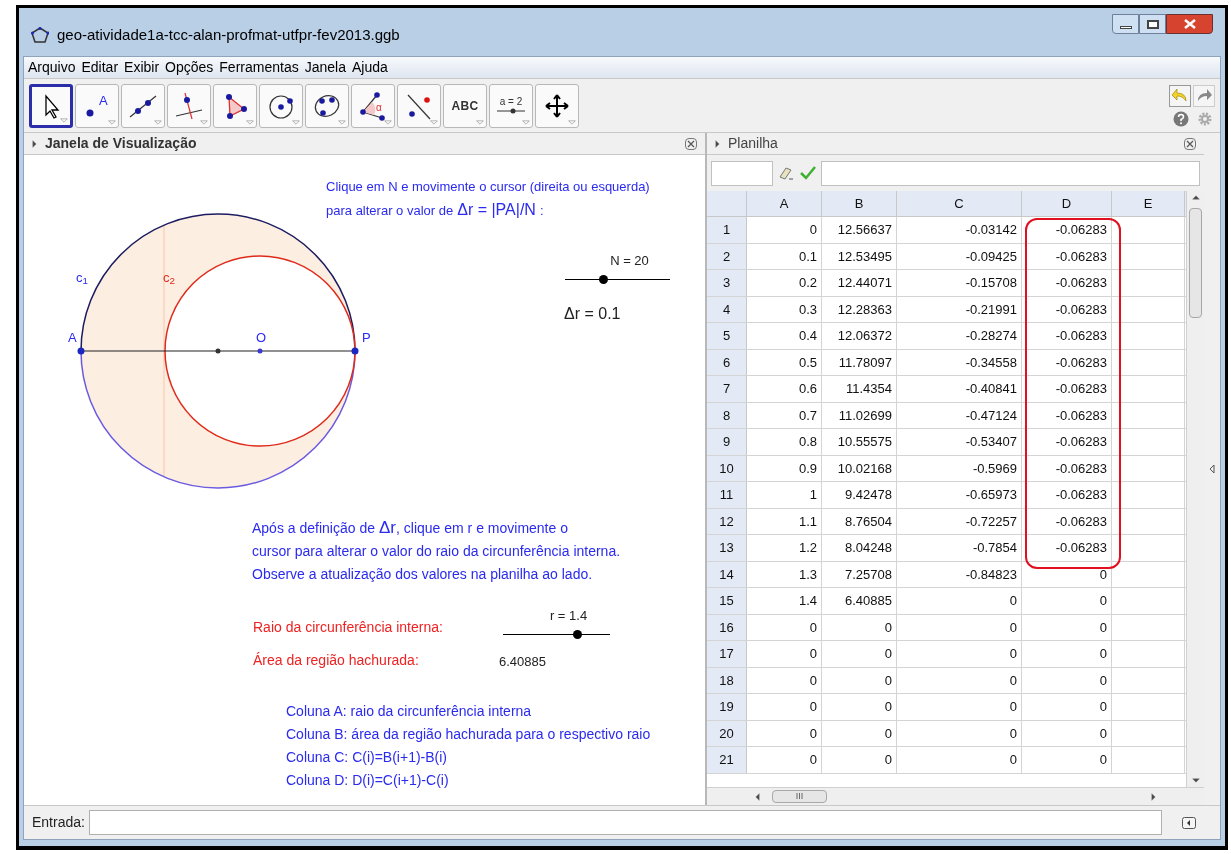 This screenshot has height=854, width=1231. I want to click on minimize-button, so click(1125, 24).